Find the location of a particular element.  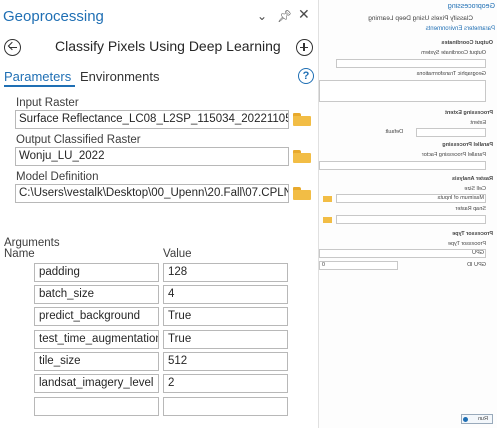

argument-name-cell: landsat_imagery_level is located at coordinates (96, 383).